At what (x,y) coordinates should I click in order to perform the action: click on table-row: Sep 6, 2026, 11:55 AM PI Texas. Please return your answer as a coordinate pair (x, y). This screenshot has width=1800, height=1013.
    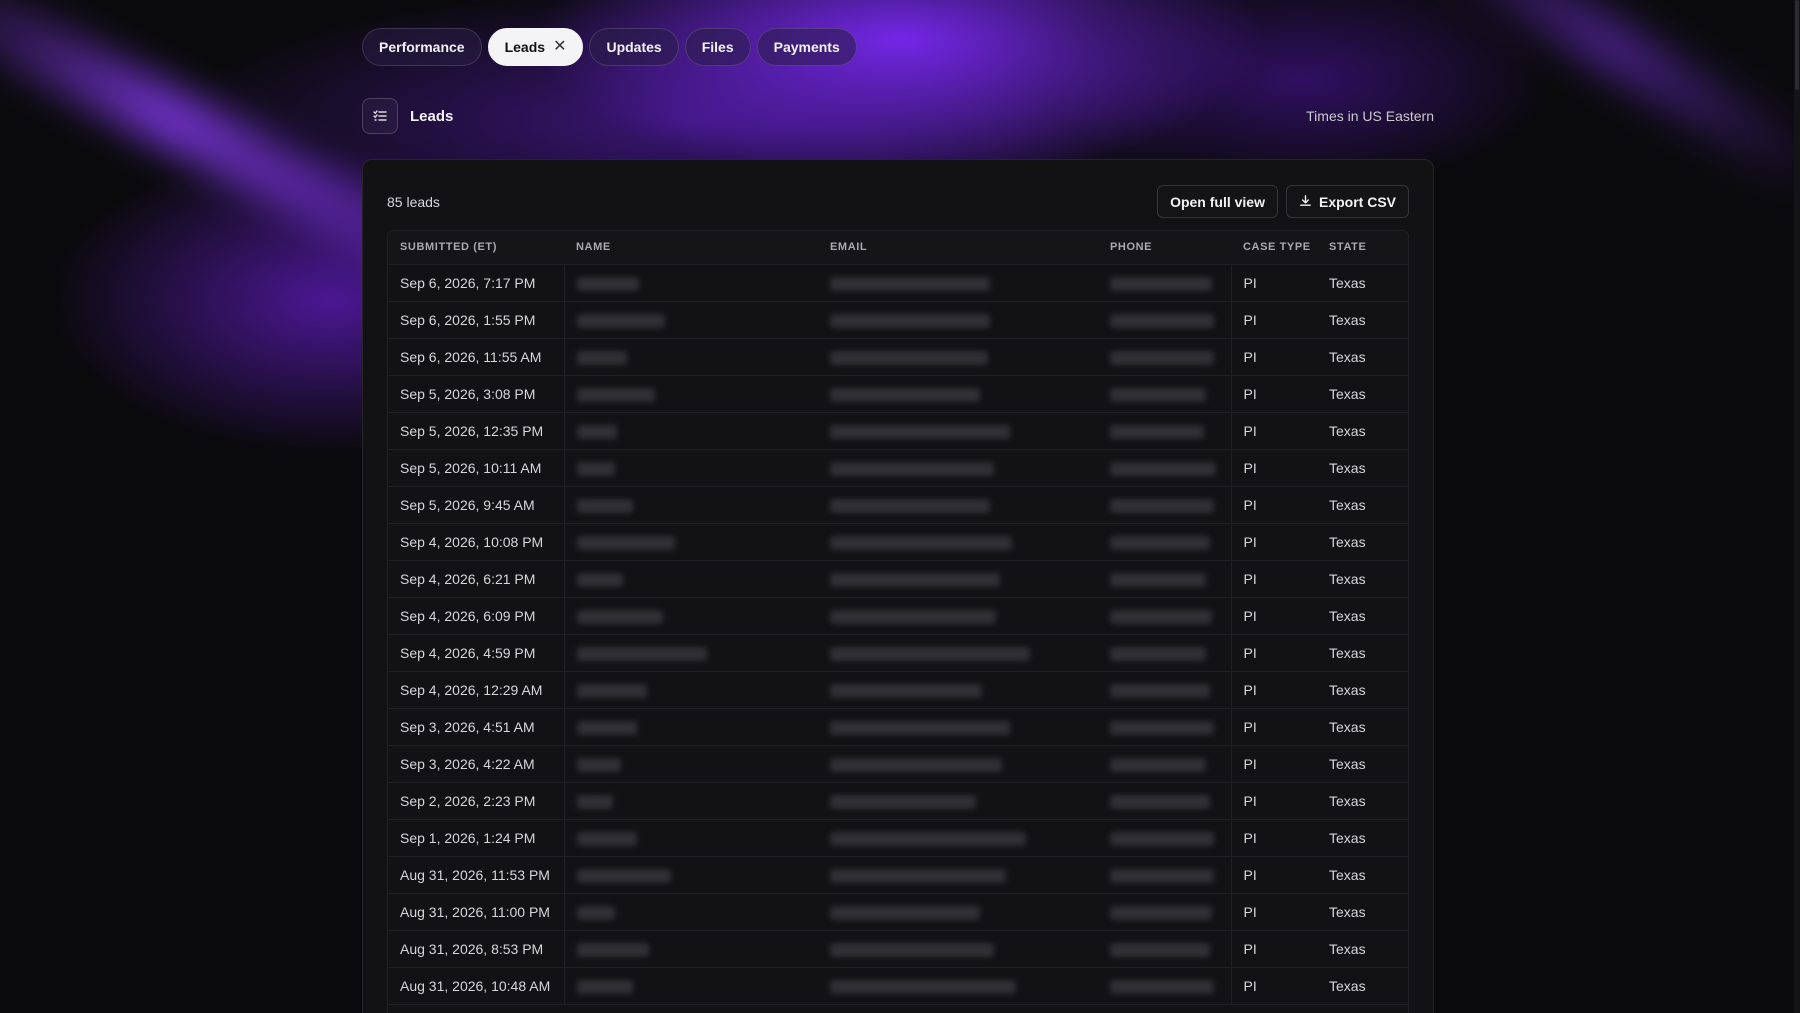
    Looking at the image, I should click on (898, 357).